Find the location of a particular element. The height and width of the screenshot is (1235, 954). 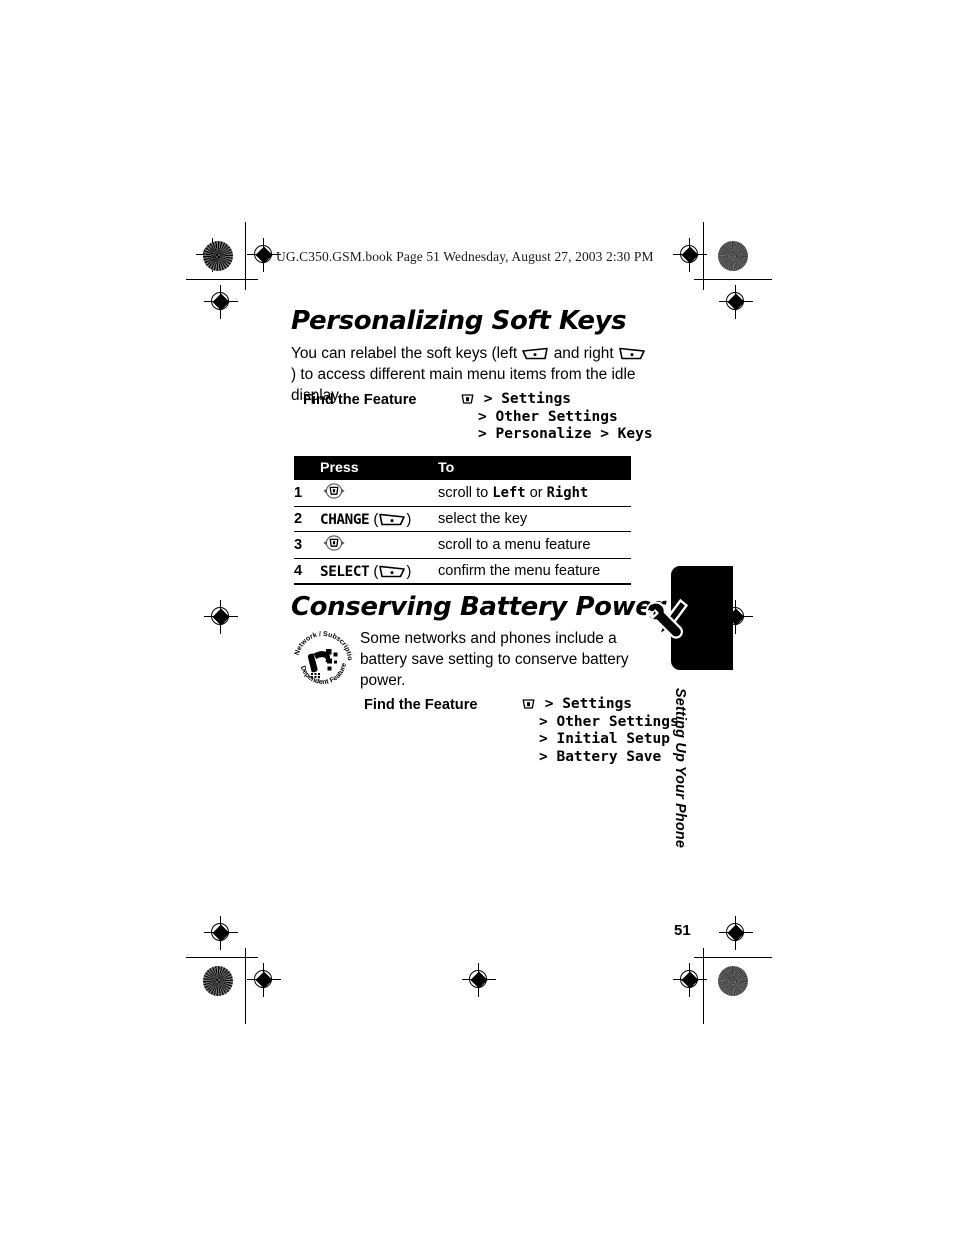

step-number: 1 is located at coordinates (307, 493).